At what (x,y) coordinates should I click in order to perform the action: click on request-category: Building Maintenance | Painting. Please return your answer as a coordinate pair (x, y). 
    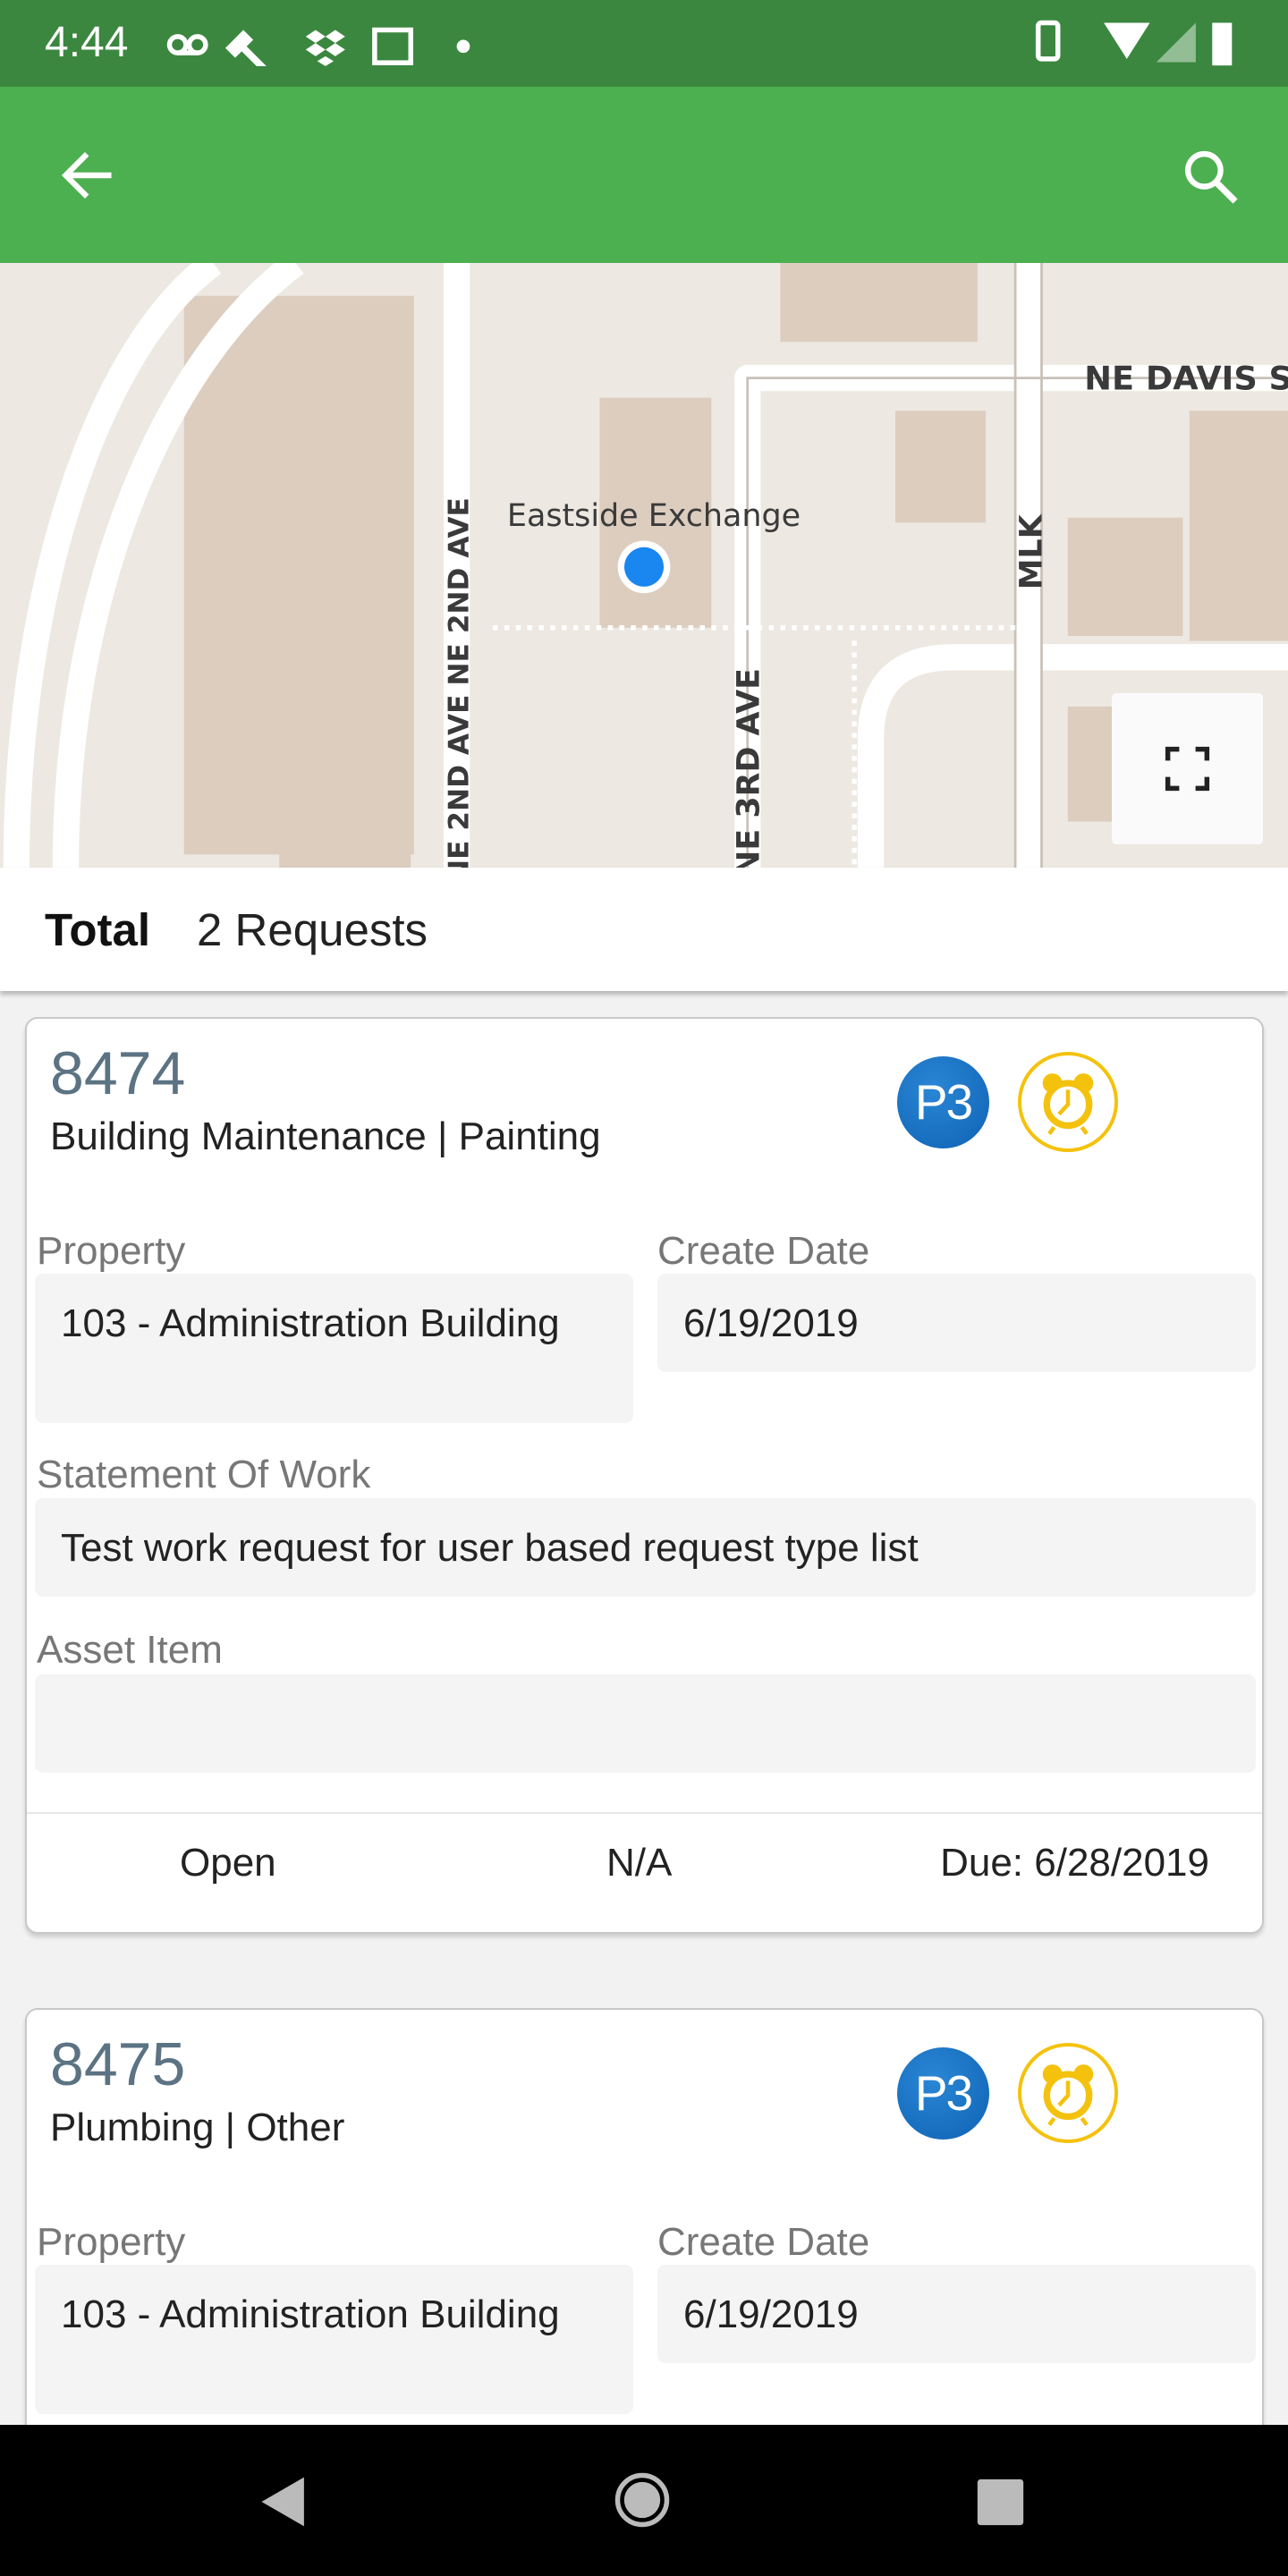
    Looking at the image, I should click on (325, 1136).